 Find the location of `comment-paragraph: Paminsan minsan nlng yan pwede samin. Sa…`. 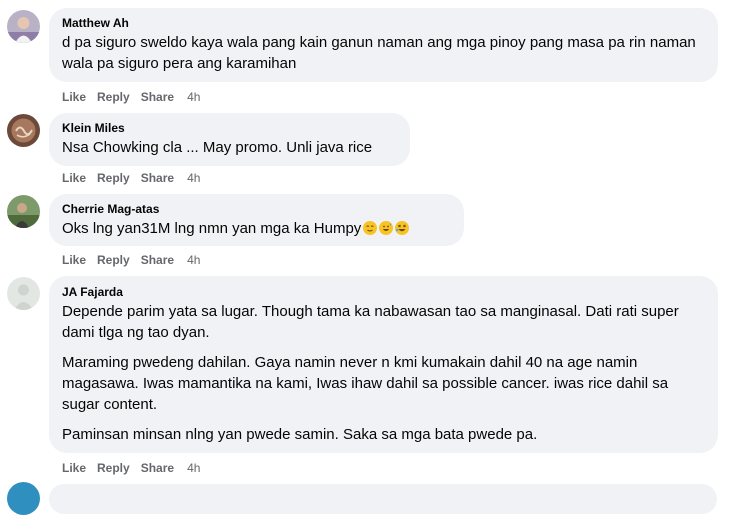

comment-paragraph: Paminsan minsan nlng yan pwede samin. Sa… is located at coordinates (300, 434).